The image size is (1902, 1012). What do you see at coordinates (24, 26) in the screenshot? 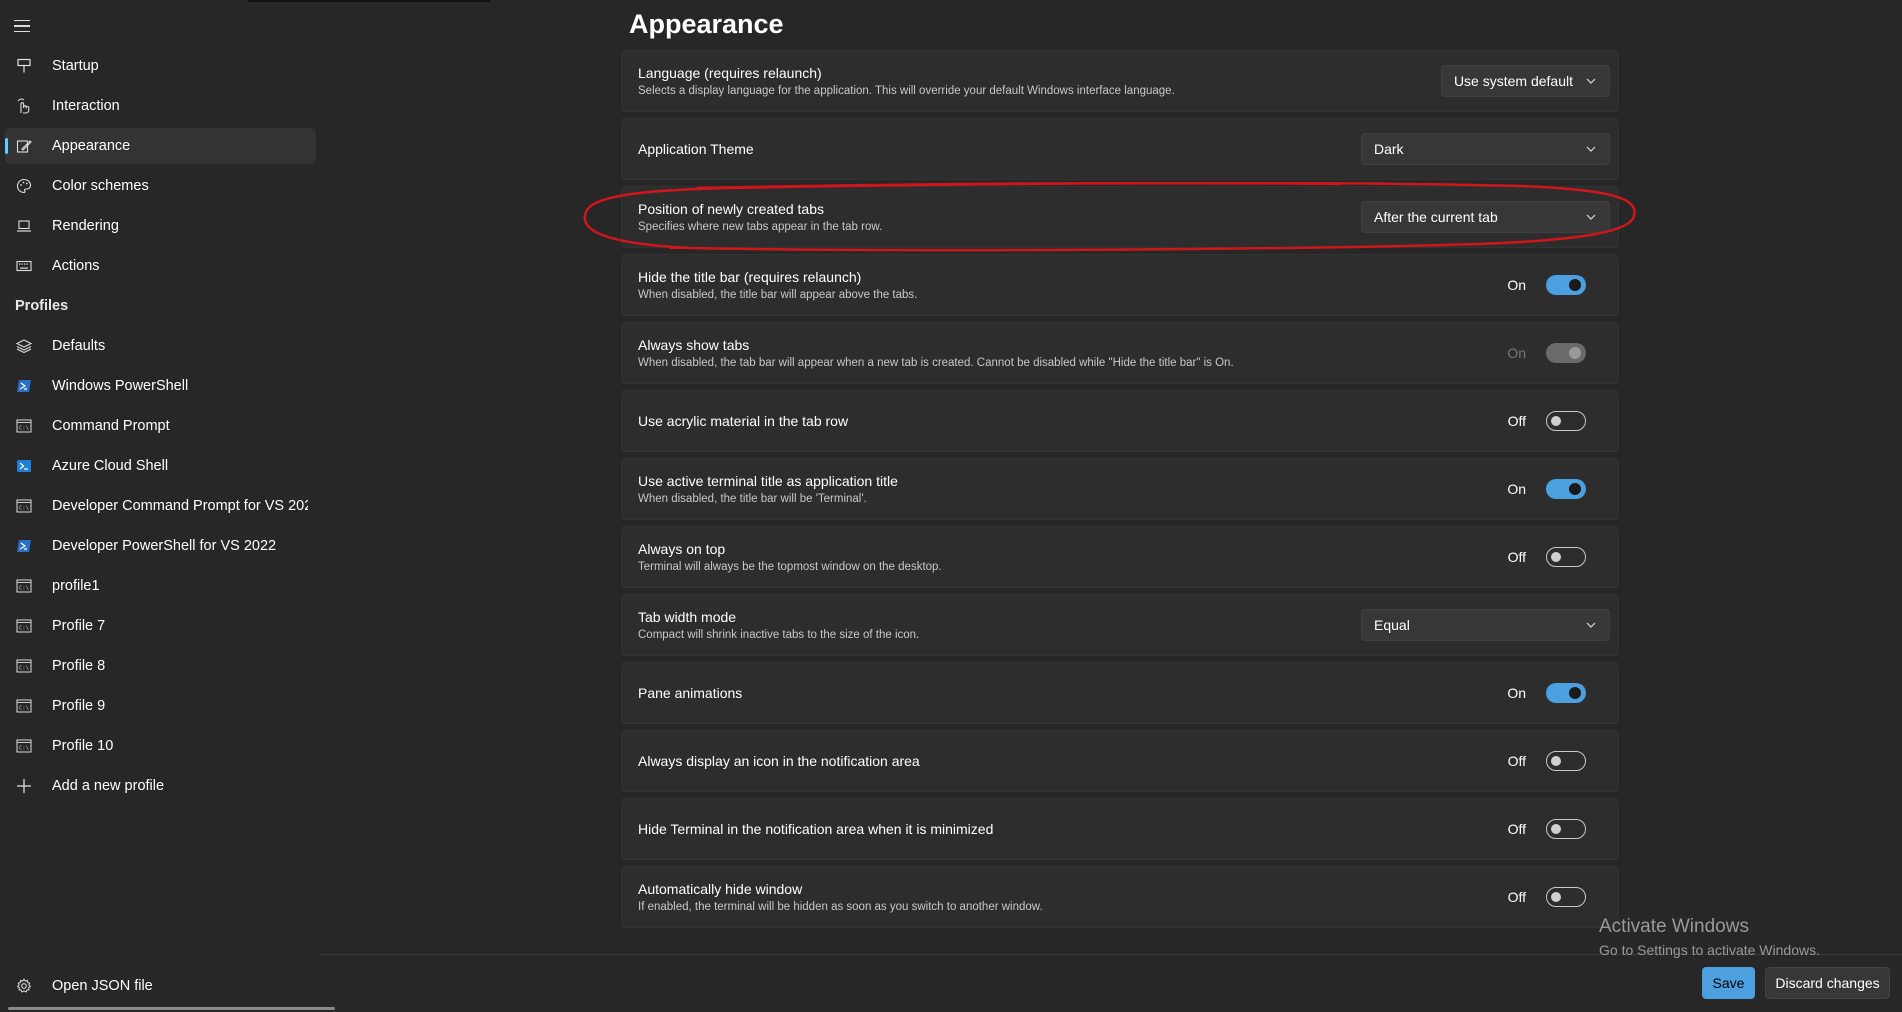
I see `hamburger-menu-icon` at bounding box center [24, 26].